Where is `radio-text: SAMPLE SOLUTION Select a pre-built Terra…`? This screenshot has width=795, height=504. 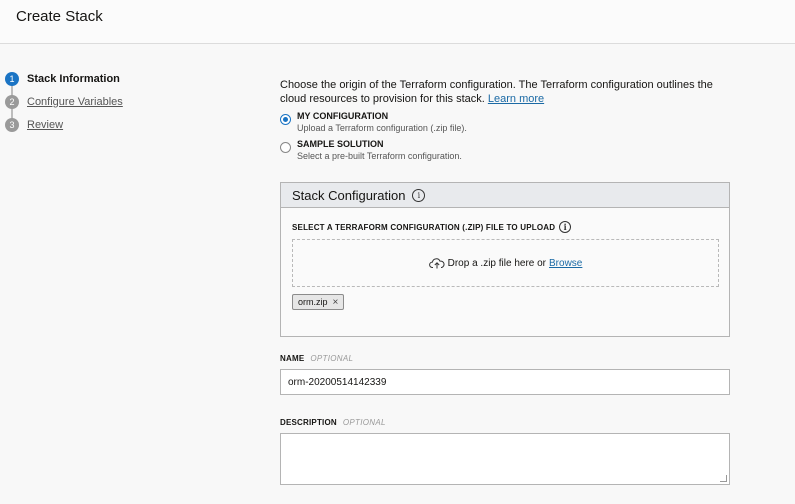 radio-text: SAMPLE SOLUTION Select a pre-built Terra… is located at coordinates (379, 150).